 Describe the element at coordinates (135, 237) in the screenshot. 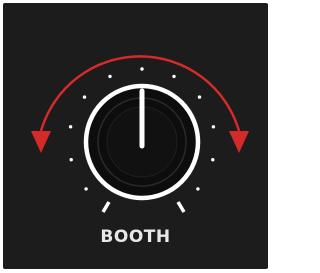

I see `booth-label: BOOTH` at that location.